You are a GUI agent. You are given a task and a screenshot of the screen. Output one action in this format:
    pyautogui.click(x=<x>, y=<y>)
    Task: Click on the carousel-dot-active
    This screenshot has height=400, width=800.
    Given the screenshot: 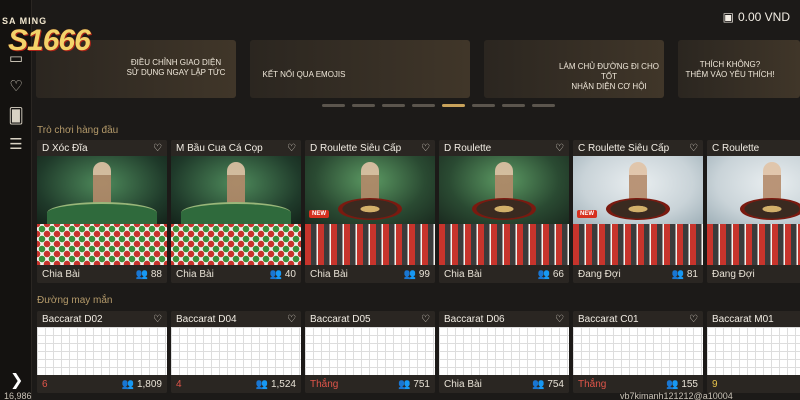 What is the action you would take?
    pyautogui.click(x=453, y=105)
    